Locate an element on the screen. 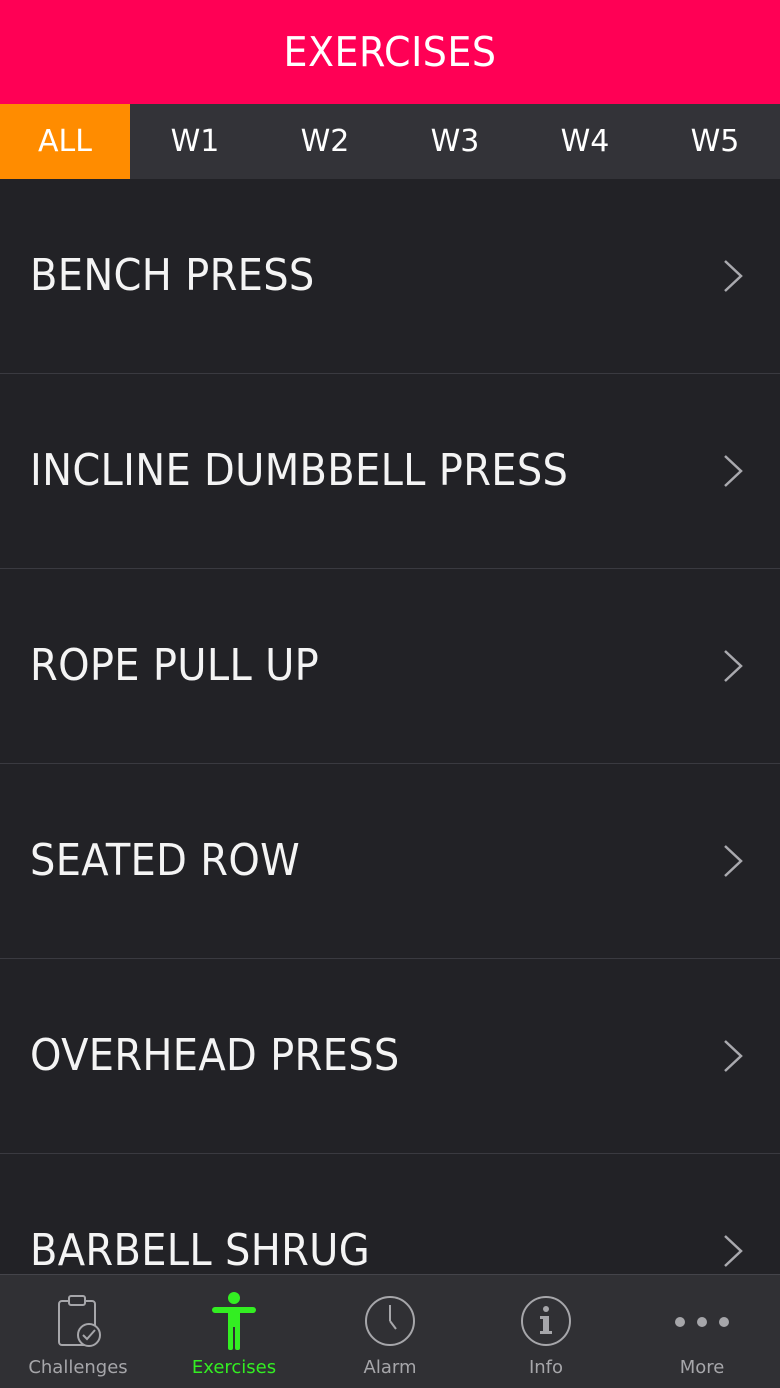 This screenshot has width=780, height=1388. tabbar-item-challenges: Challenges is located at coordinates (78, 1331).